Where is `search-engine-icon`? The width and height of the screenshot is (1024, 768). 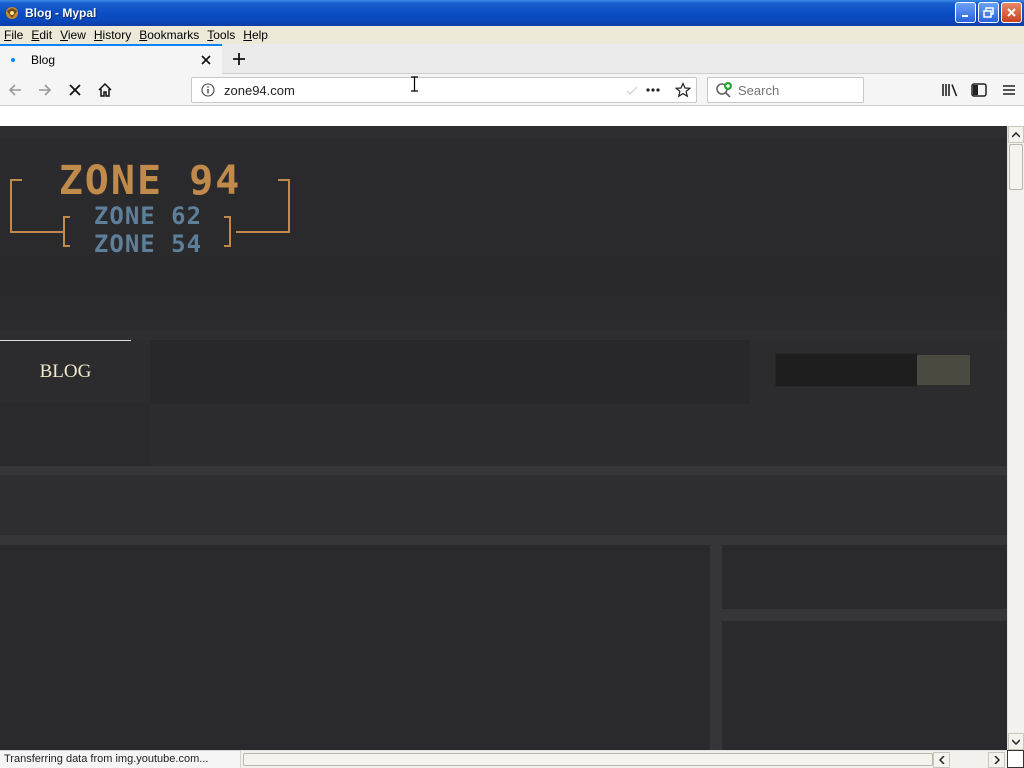
search-engine-icon is located at coordinates (724, 90).